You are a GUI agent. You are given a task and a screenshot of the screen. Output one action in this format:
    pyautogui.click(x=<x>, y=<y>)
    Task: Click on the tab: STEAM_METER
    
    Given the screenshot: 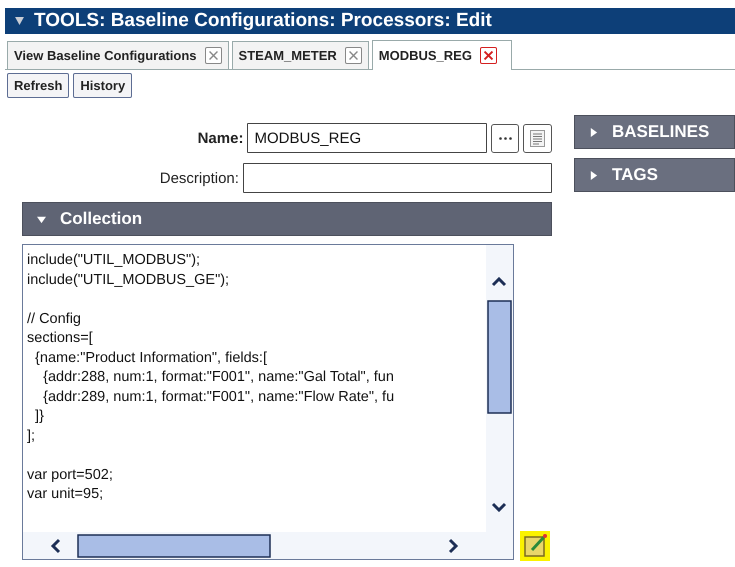 What is the action you would take?
    pyautogui.click(x=300, y=55)
    